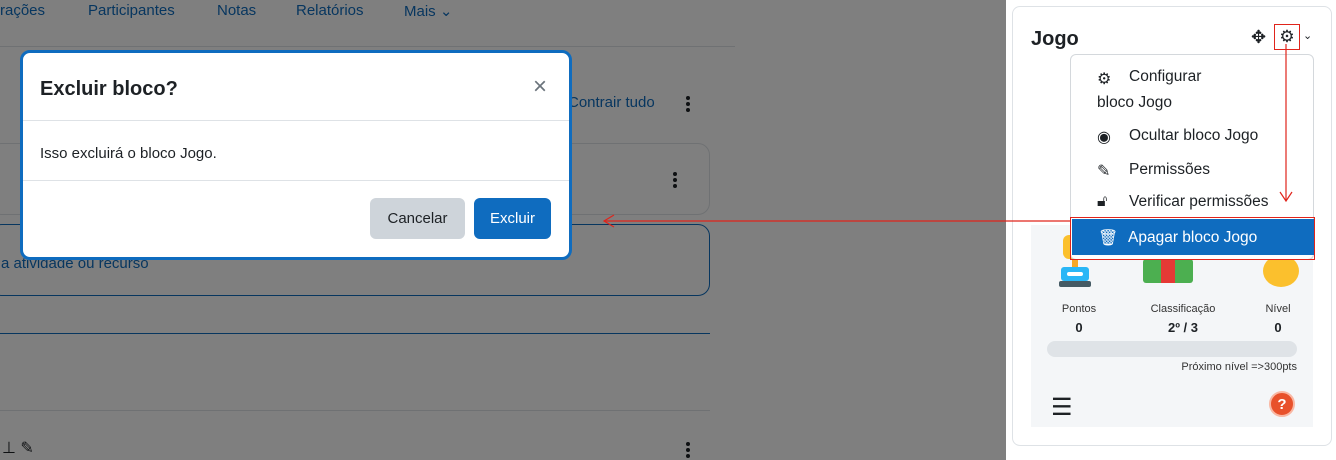 This screenshot has height=460, width=1336. I want to click on menu-item-hide: ◉ Ocultar bloco Jogo, so click(1178, 136).